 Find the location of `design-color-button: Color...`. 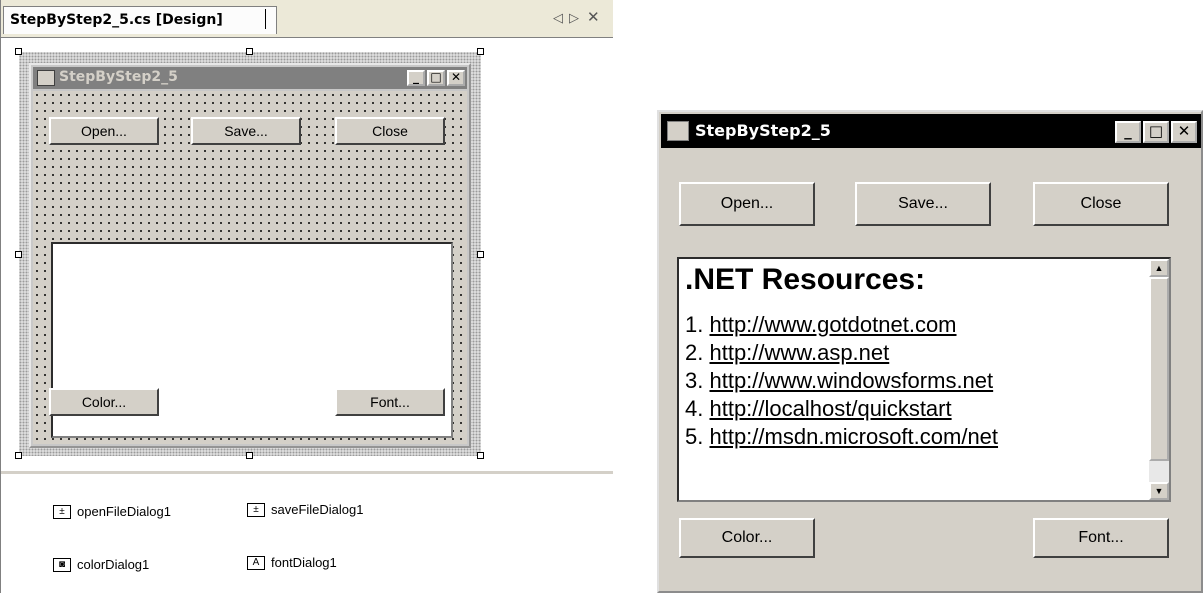

design-color-button: Color... is located at coordinates (104, 402).